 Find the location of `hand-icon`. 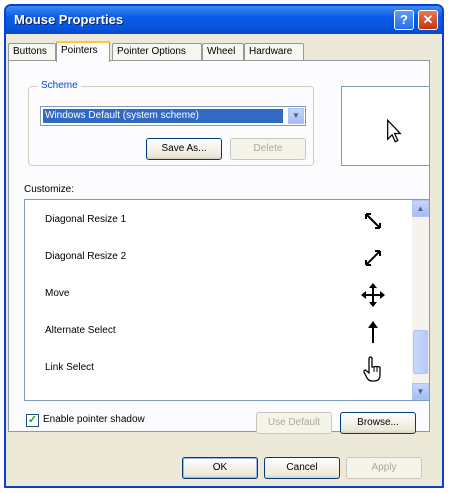

hand-icon is located at coordinates (372, 369).